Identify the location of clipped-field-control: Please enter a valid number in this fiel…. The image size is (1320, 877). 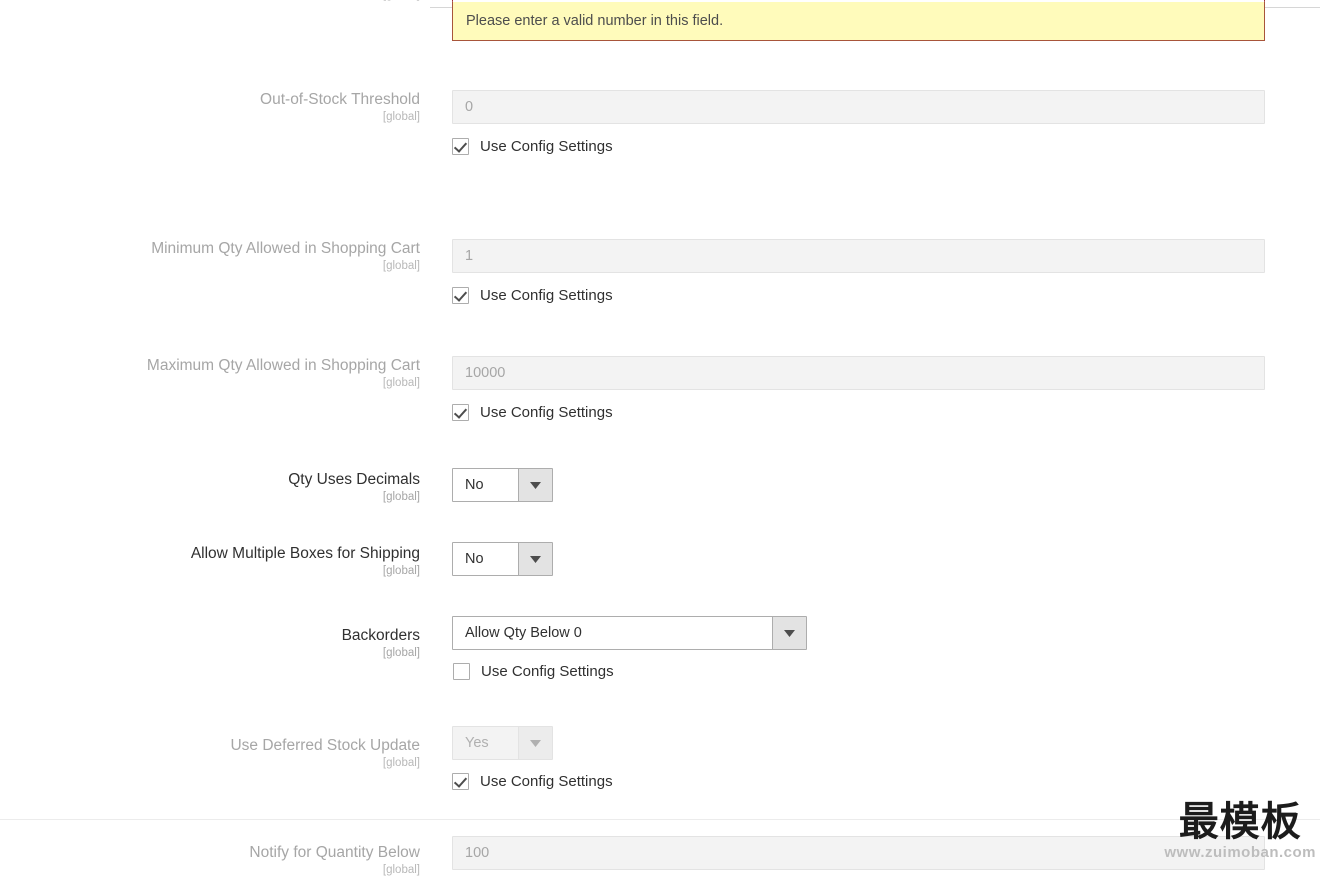
(858, 20).